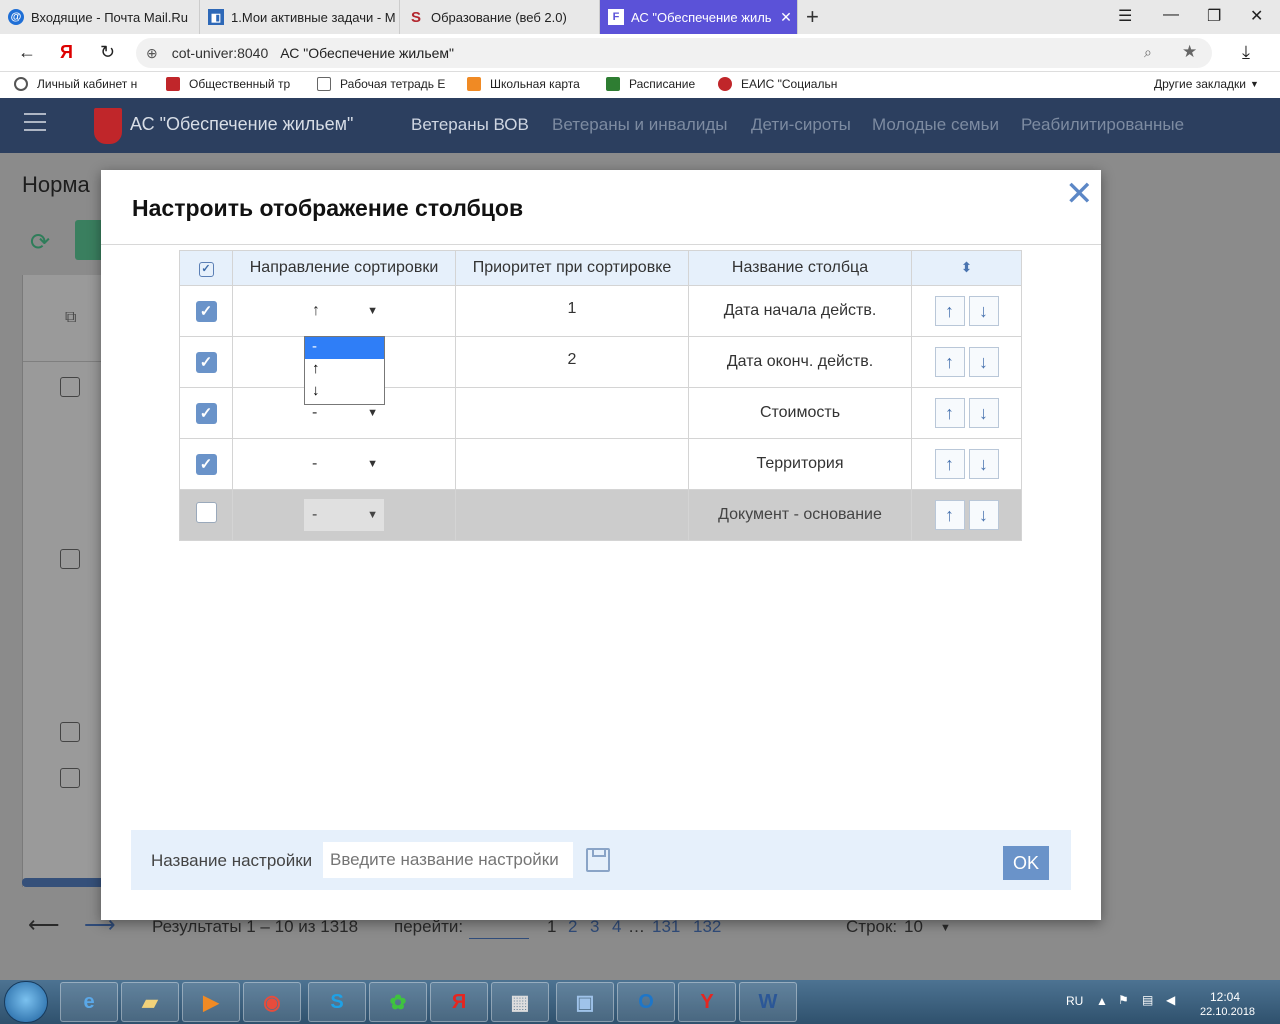  What do you see at coordinates (344, 392) in the screenshot?
I see `dropdown-option: ↓` at bounding box center [344, 392].